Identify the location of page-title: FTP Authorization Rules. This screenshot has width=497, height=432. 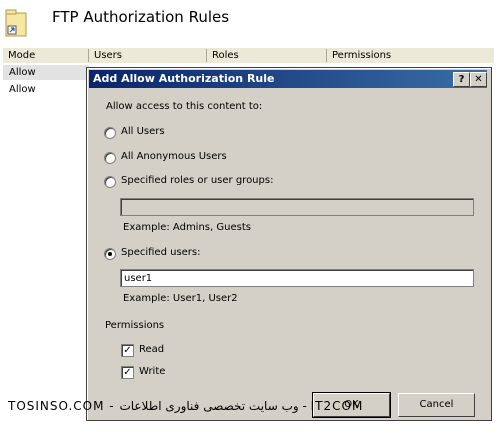
(141, 17).